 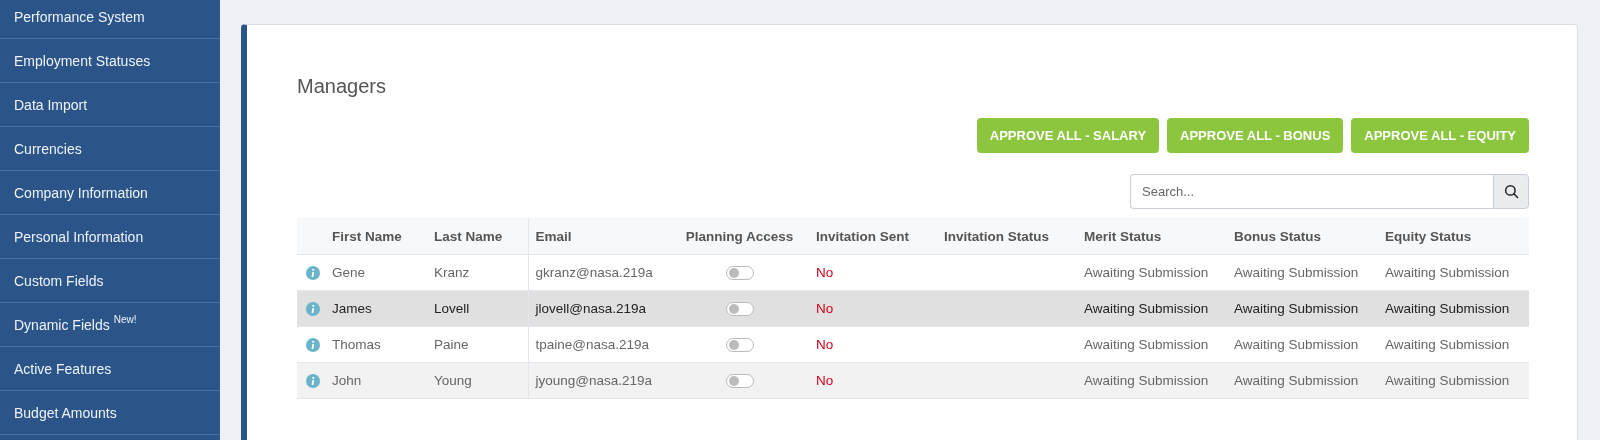 What do you see at coordinates (595, 236) in the screenshot?
I see `column-header: Email` at bounding box center [595, 236].